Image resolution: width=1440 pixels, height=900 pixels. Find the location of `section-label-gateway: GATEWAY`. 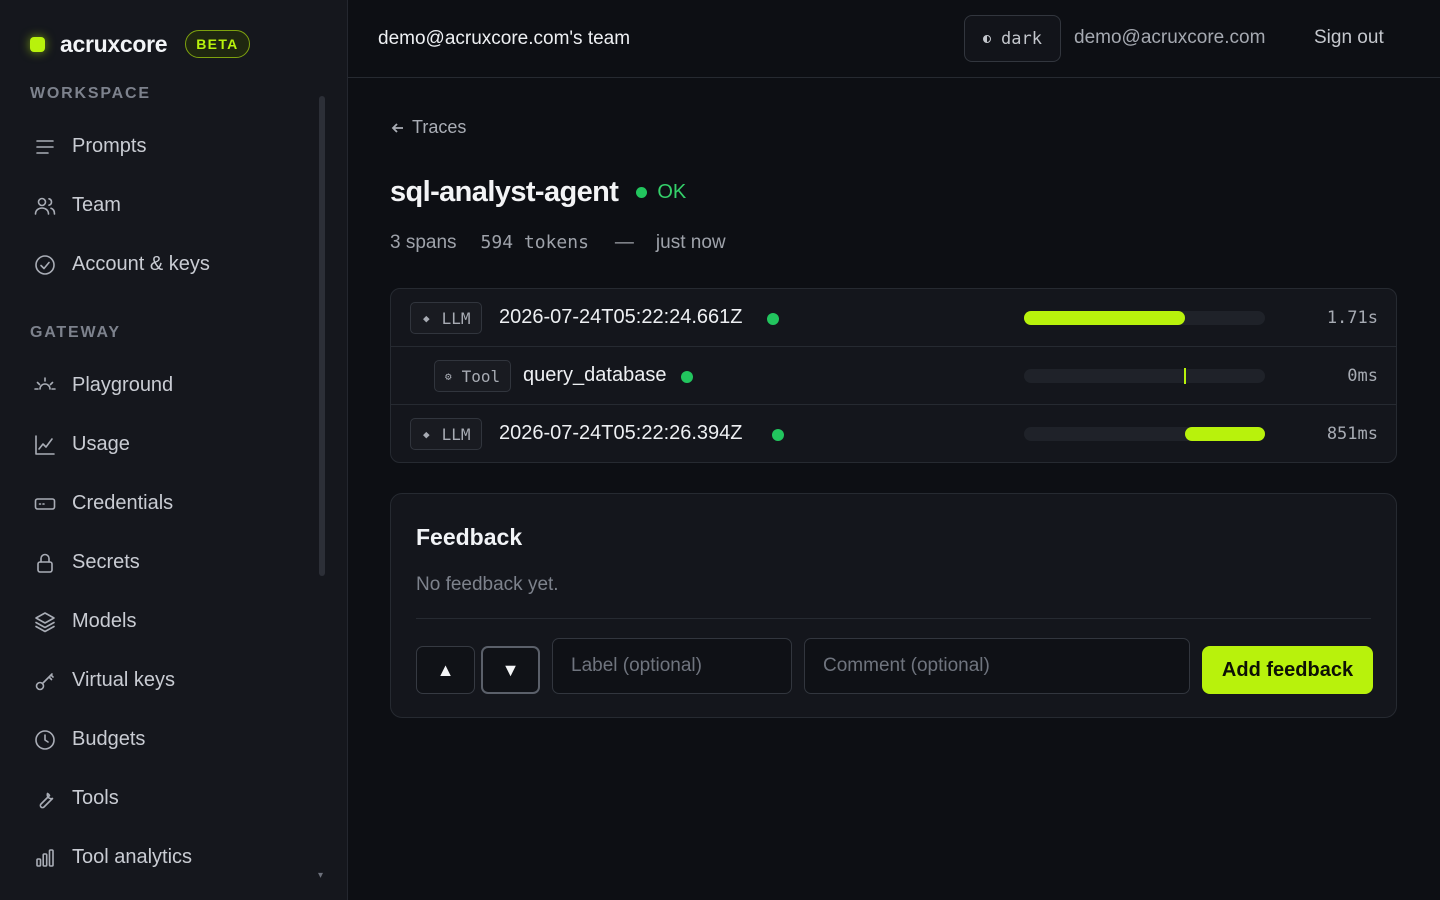

section-label-gateway: GATEWAY is located at coordinates (75, 332).